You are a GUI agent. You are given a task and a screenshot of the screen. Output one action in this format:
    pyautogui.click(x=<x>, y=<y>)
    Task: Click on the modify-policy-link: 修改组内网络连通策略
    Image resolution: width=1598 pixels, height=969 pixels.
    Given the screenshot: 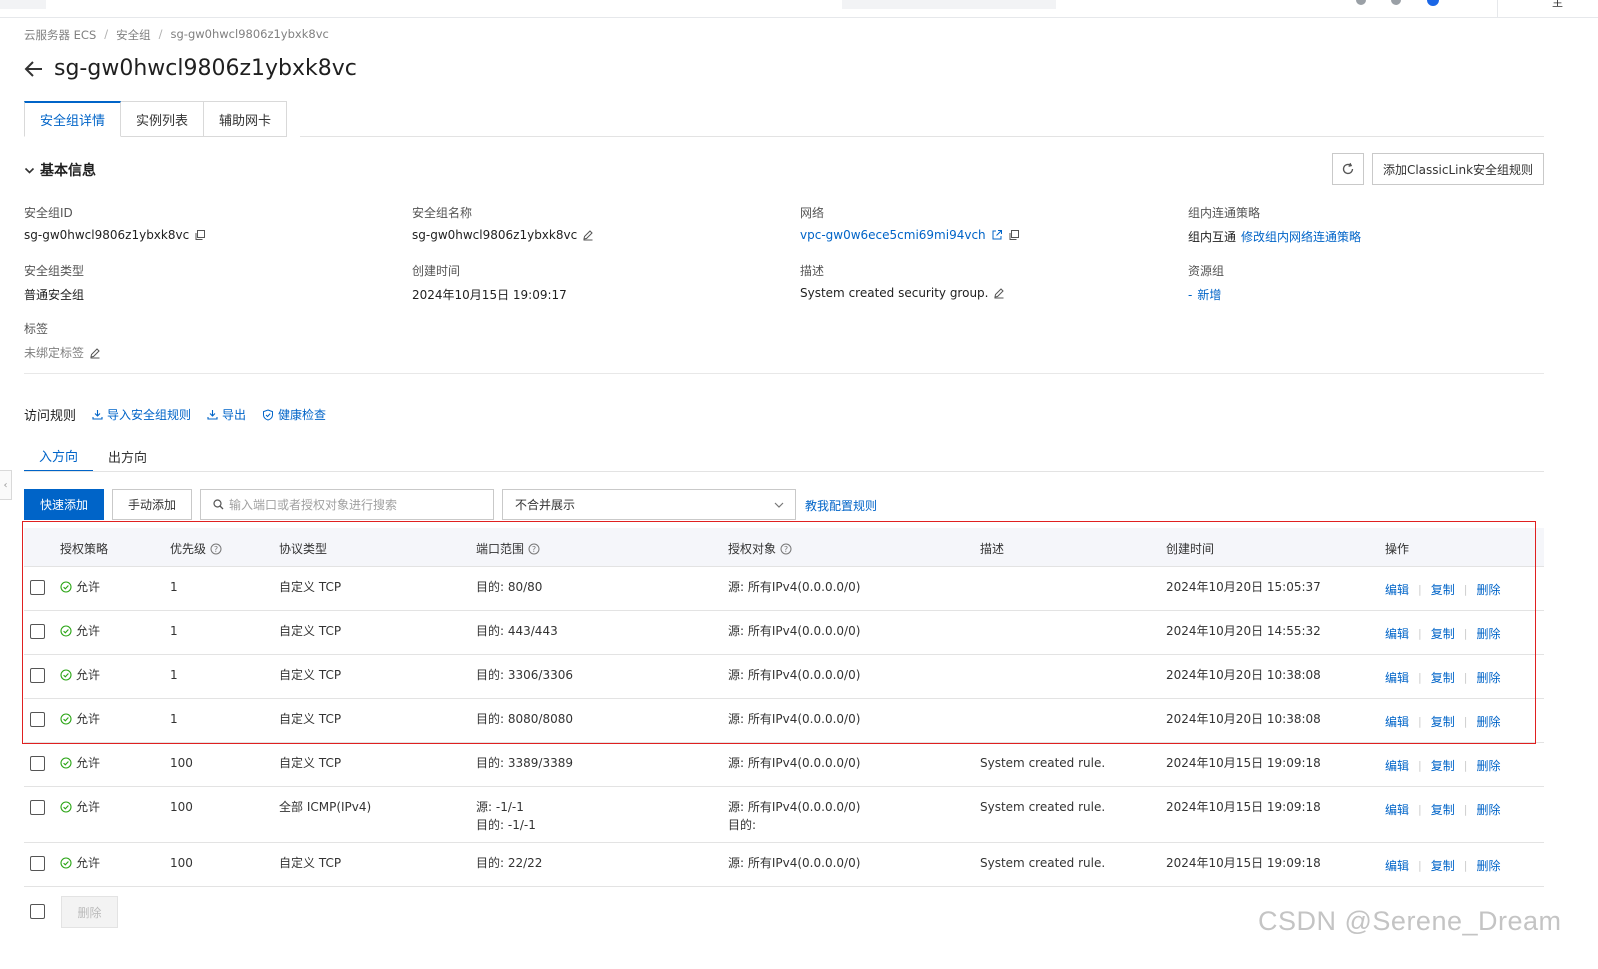 What is the action you would take?
    pyautogui.click(x=1301, y=236)
    